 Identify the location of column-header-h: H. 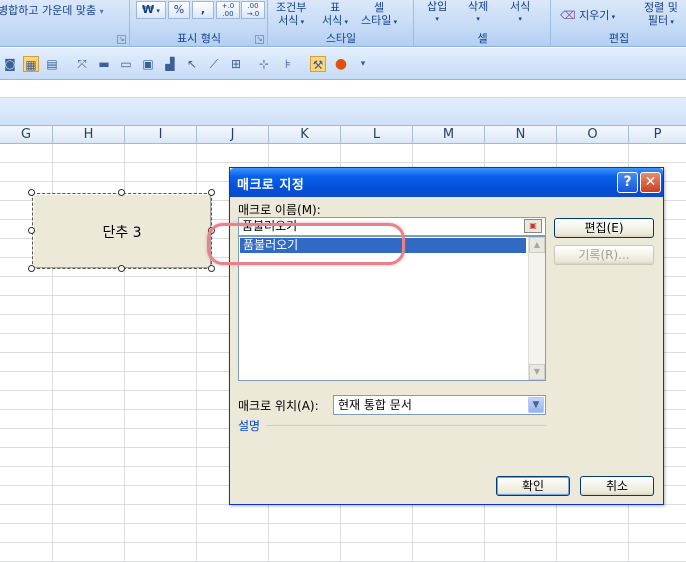
(89, 135).